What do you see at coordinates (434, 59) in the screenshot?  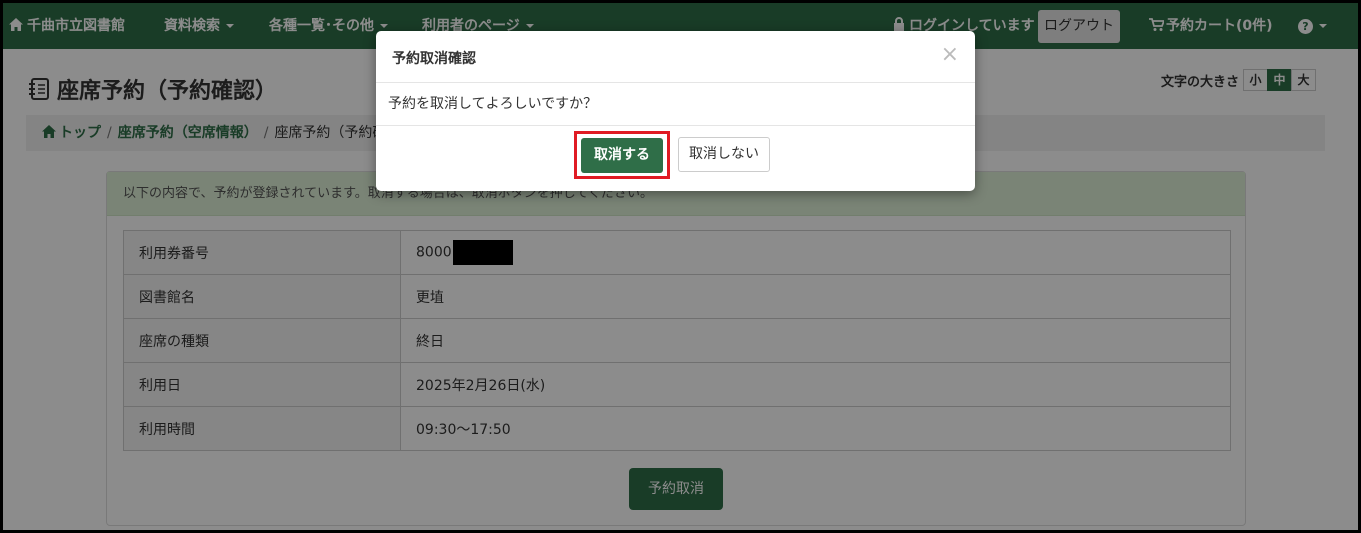 I see `dialog-title: 予約取消確認` at bounding box center [434, 59].